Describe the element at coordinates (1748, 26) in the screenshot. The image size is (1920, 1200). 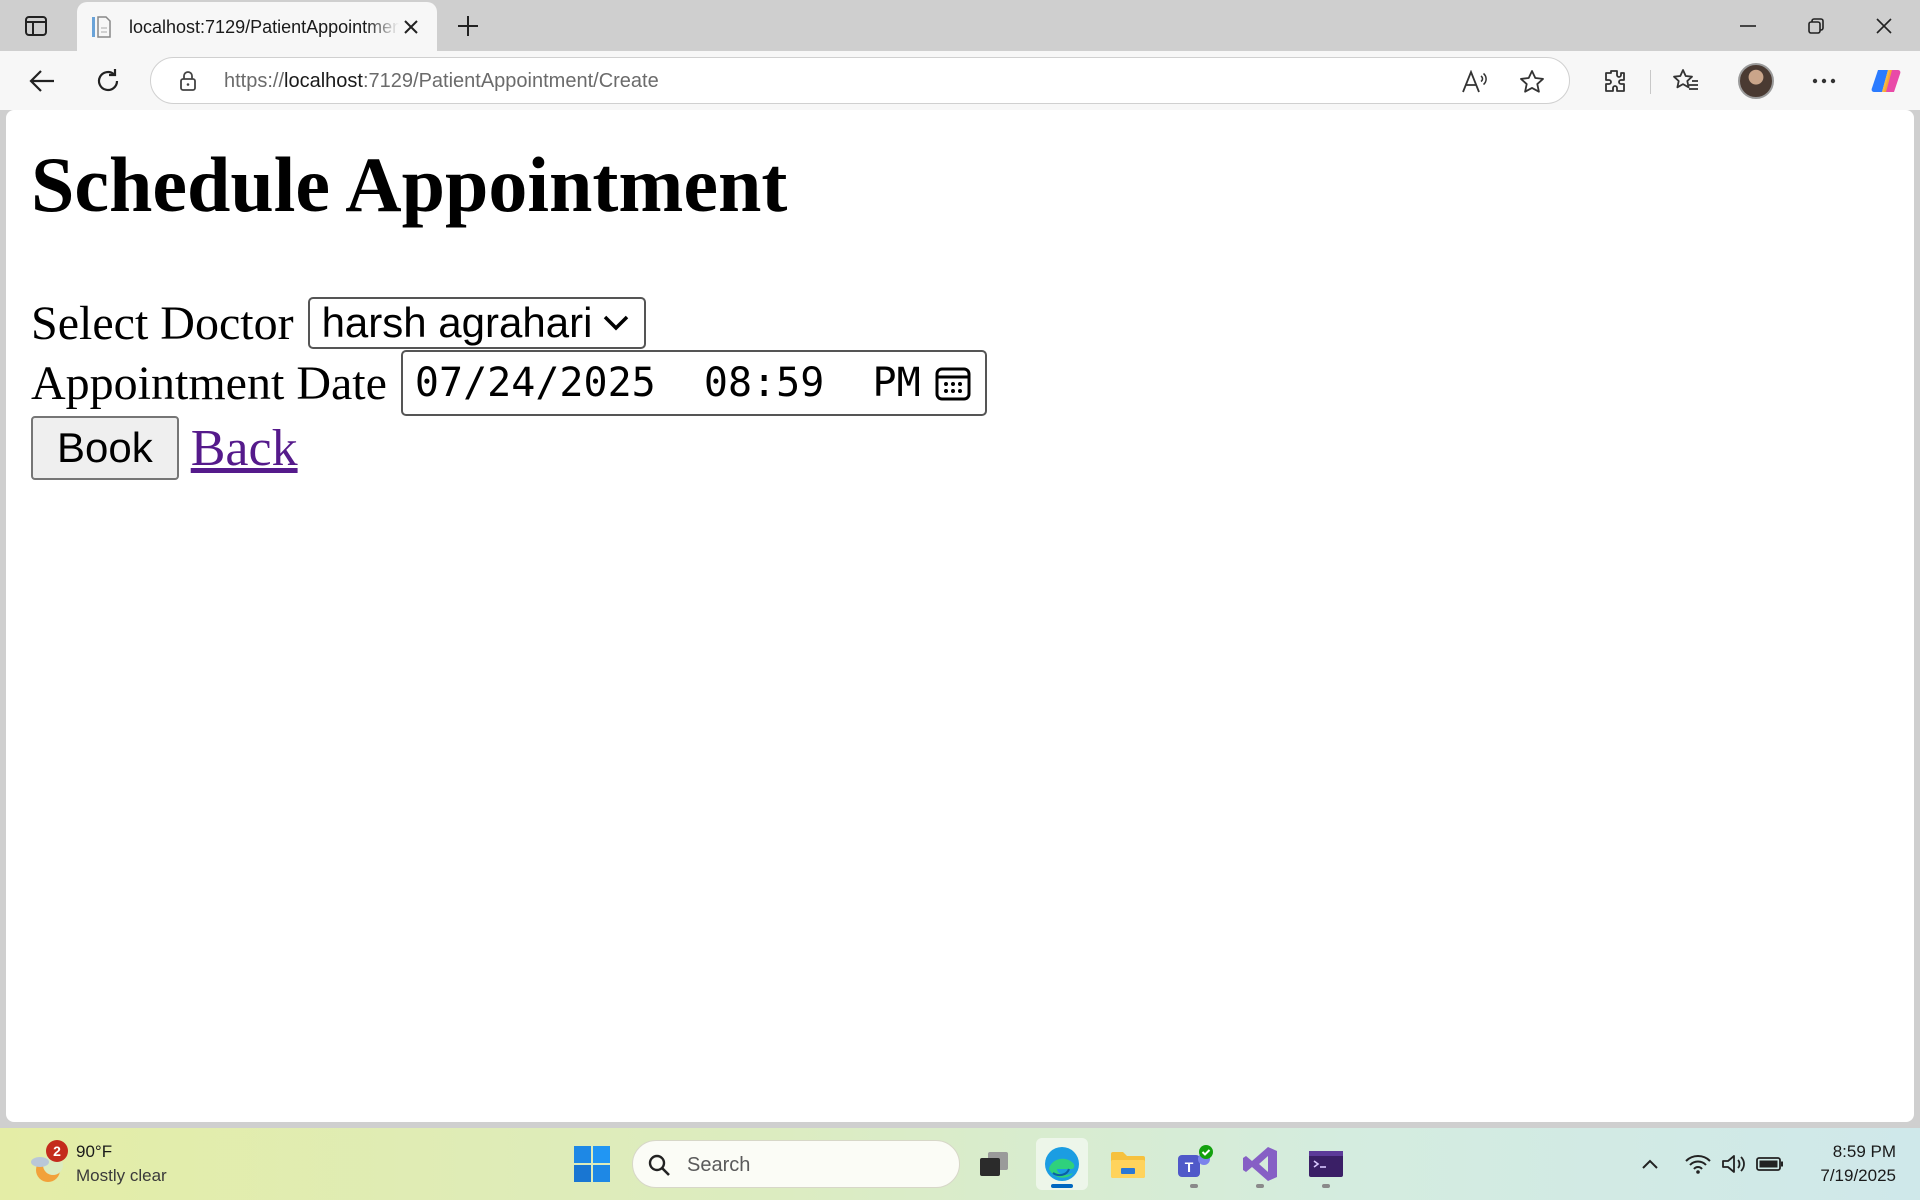
I see `minimize-icon` at that location.